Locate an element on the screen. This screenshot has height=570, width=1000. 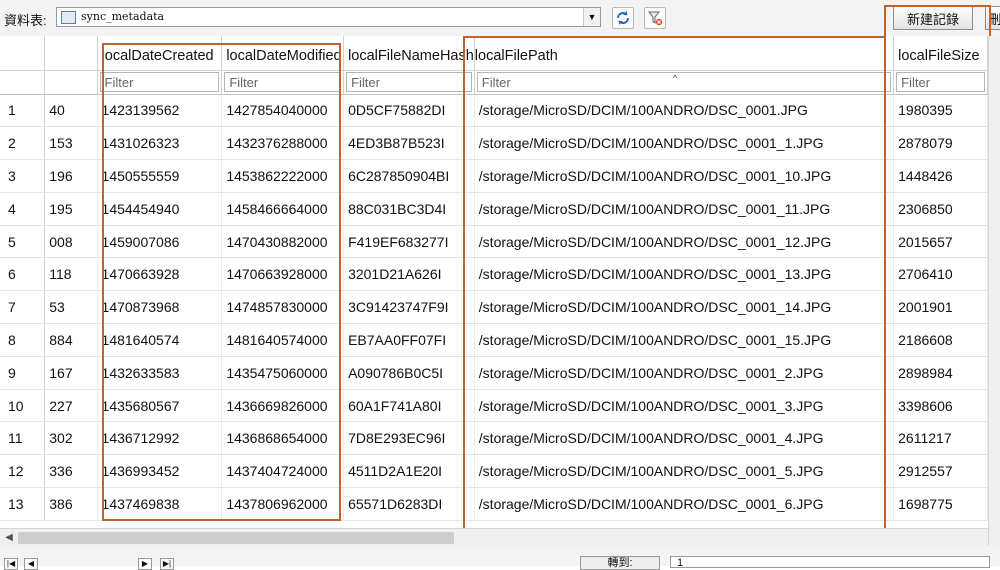
cell-created: 1435680567 is located at coordinates (160, 406).